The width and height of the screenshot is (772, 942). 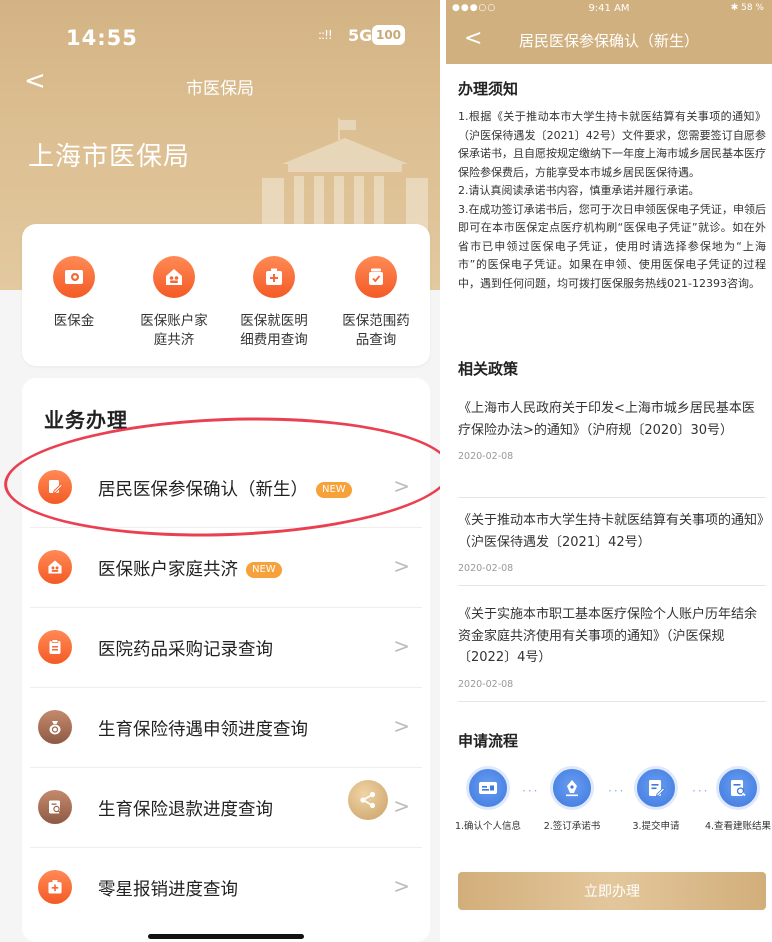 I want to click on step-label: 2.签订承诺书, so click(x=572, y=826).